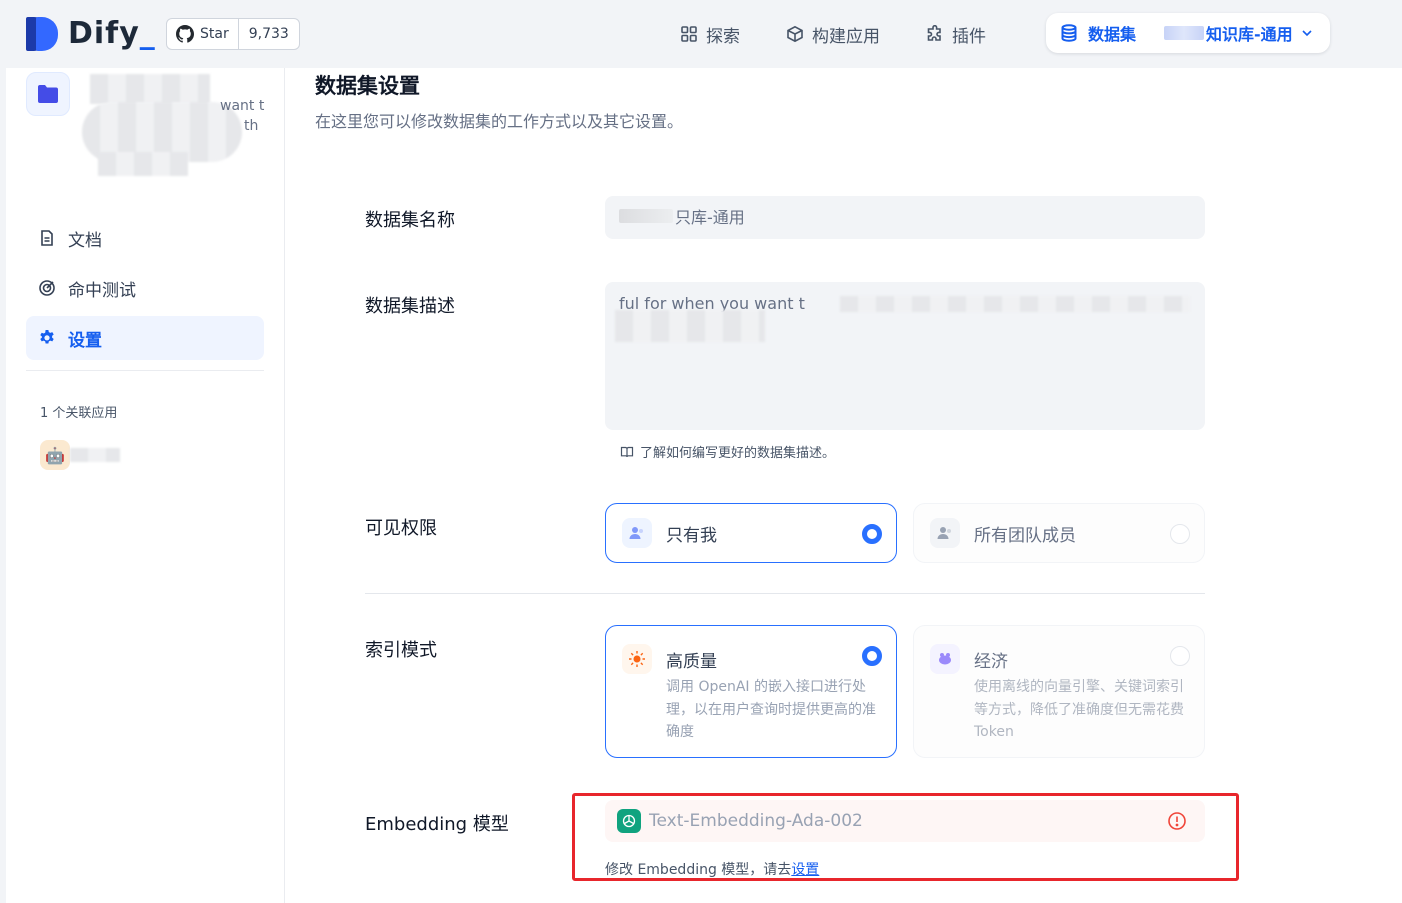 This screenshot has height=903, width=1402. I want to click on puzzle-icon, so click(935, 34).